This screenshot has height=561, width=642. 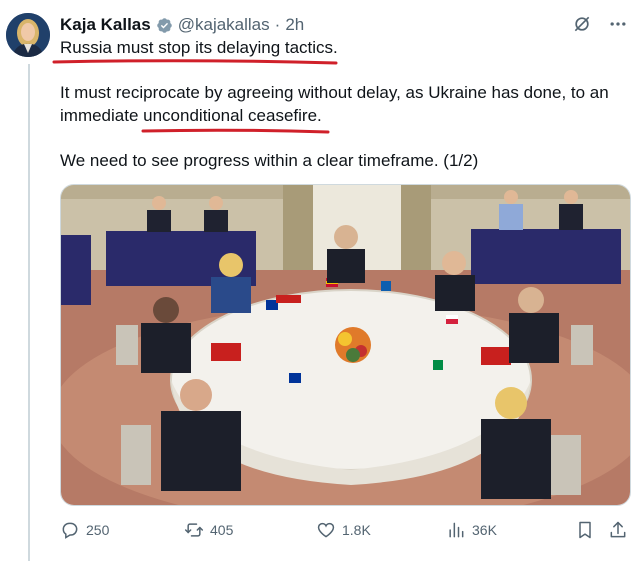 I want to click on grok-icon, so click(x=582, y=24).